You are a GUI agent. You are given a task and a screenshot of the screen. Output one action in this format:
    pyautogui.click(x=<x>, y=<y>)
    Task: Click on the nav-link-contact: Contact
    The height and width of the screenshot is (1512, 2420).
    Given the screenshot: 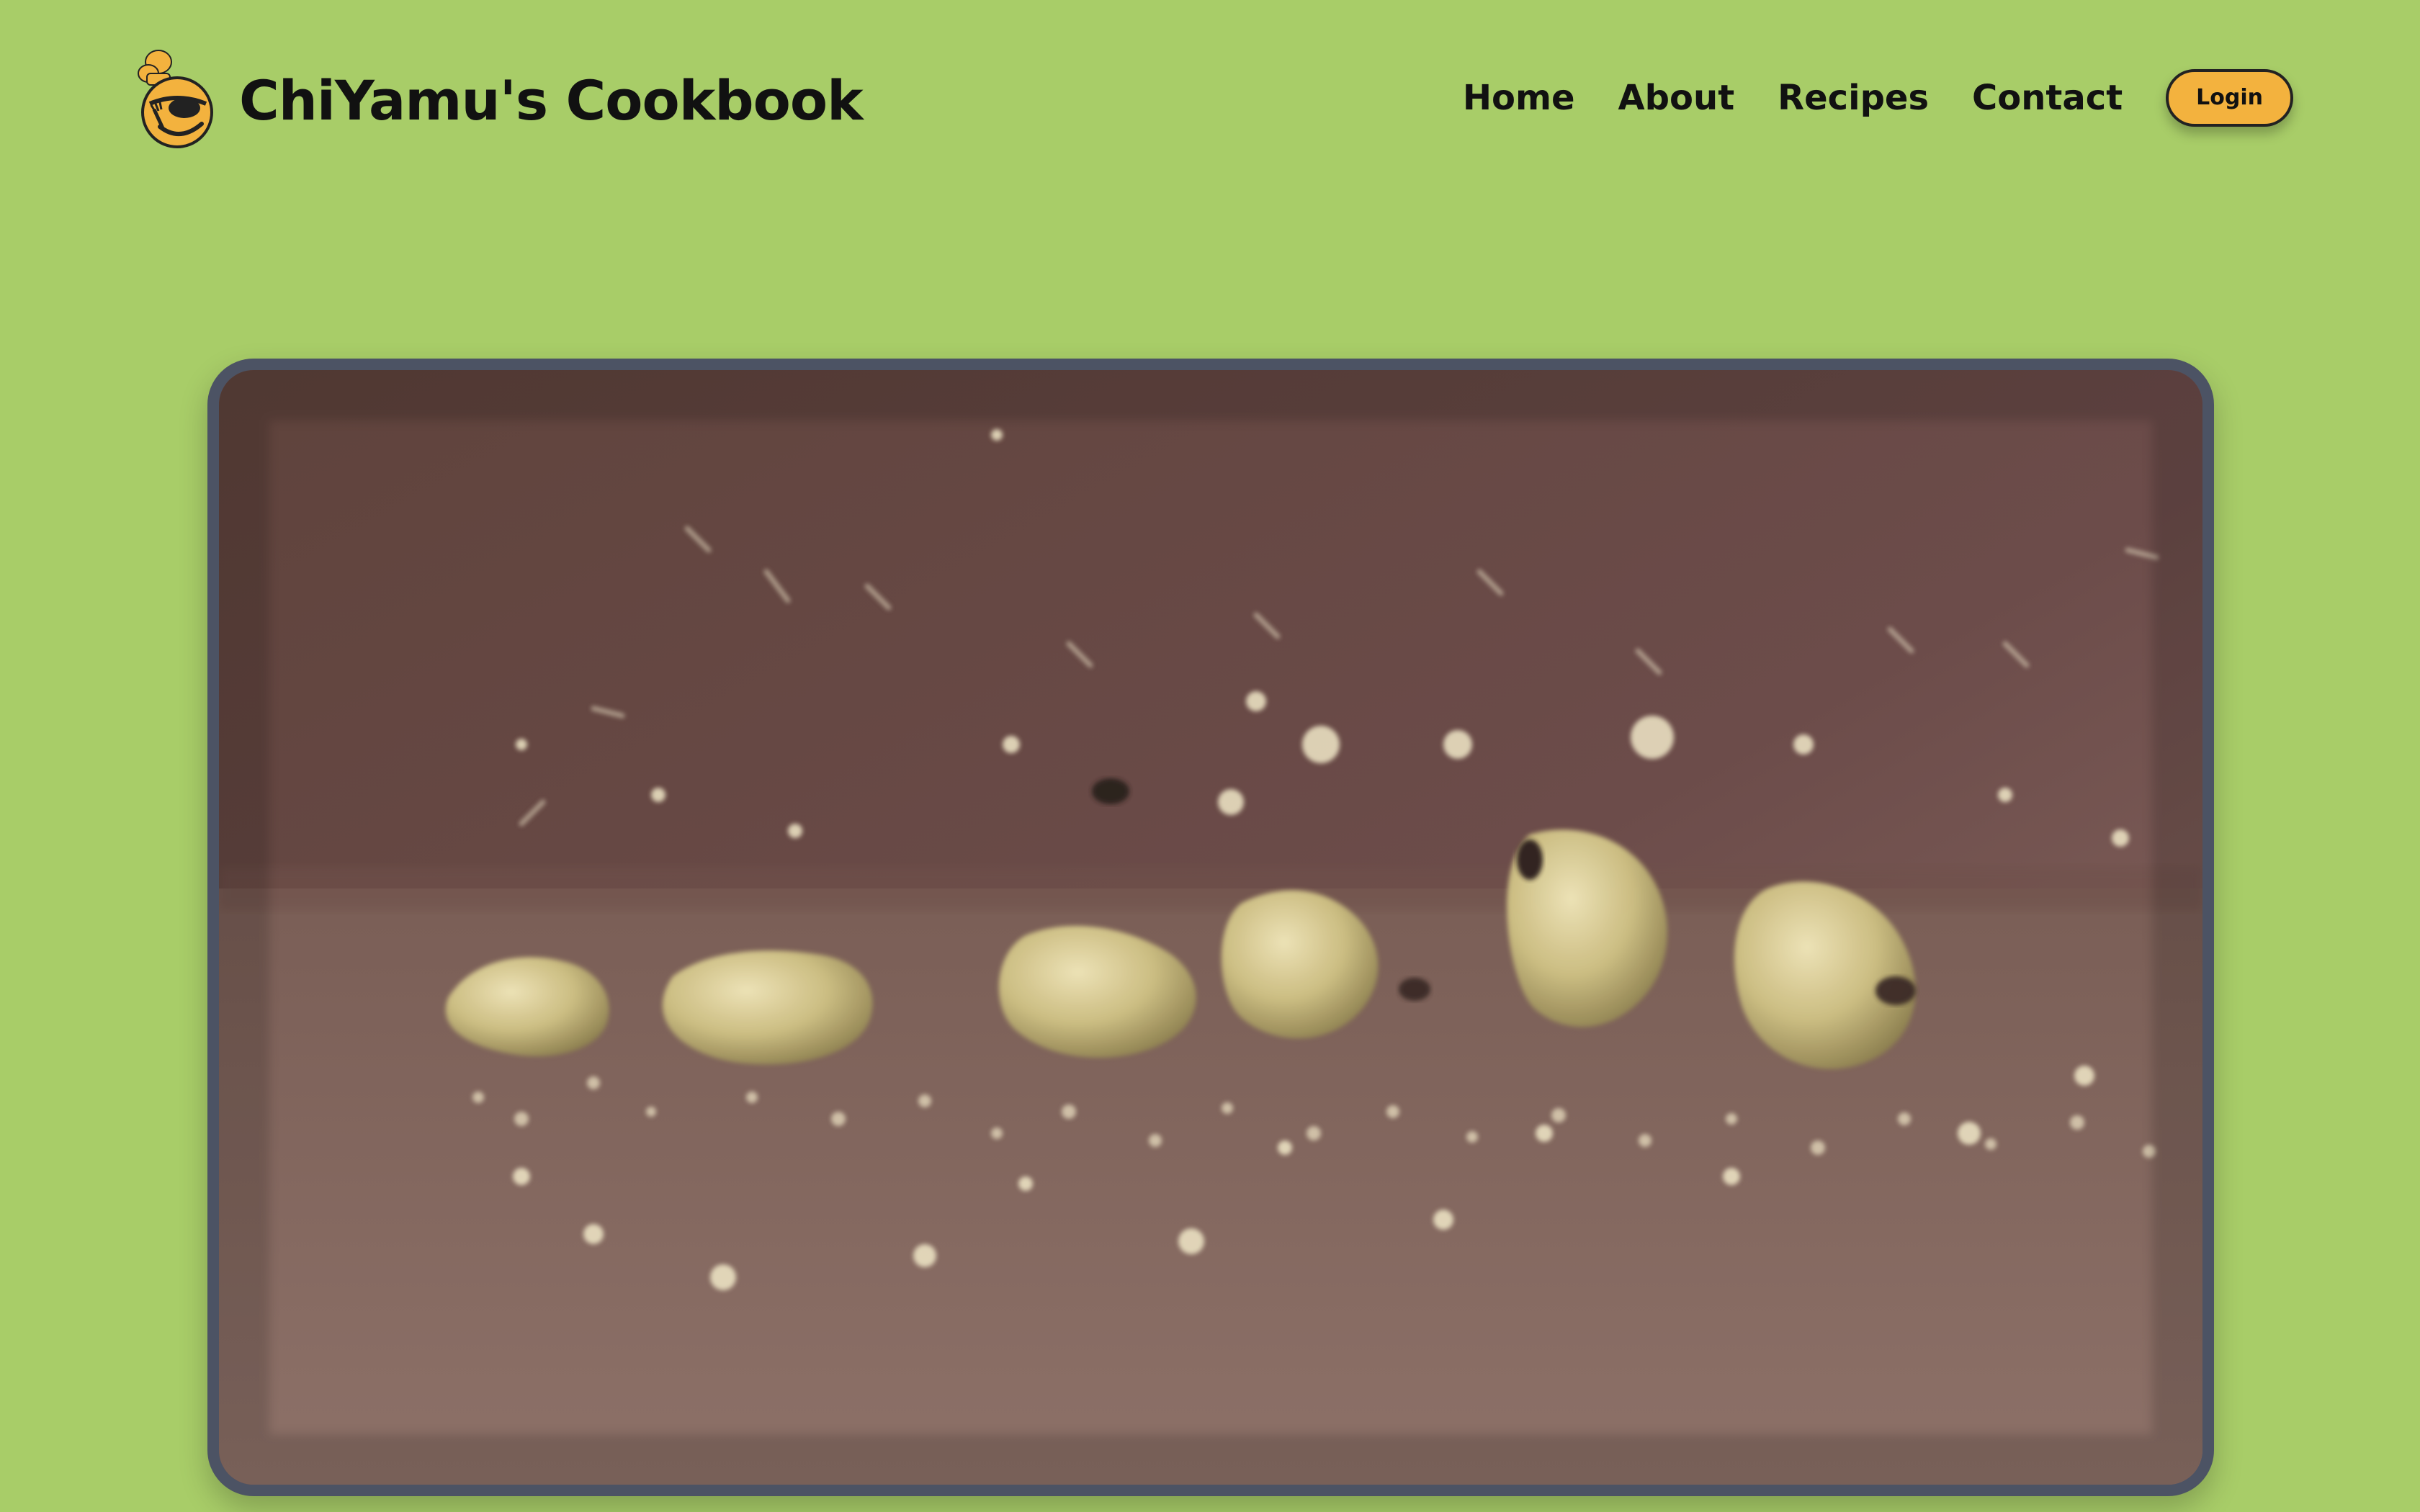 What is the action you would take?
    pyautogui.click(x=2047, y=98)
    